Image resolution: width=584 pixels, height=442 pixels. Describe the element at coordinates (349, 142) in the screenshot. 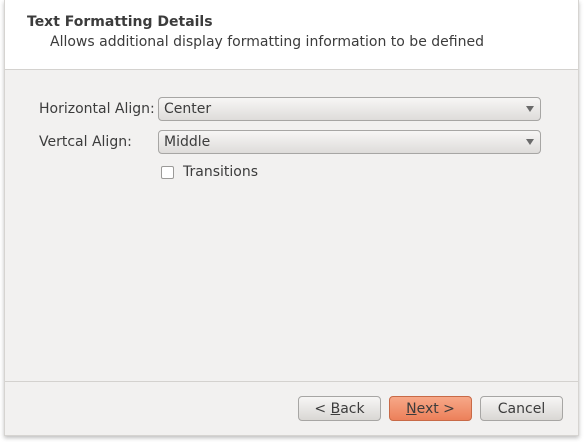

I see `vertical-align-combo: Middle` at that location.